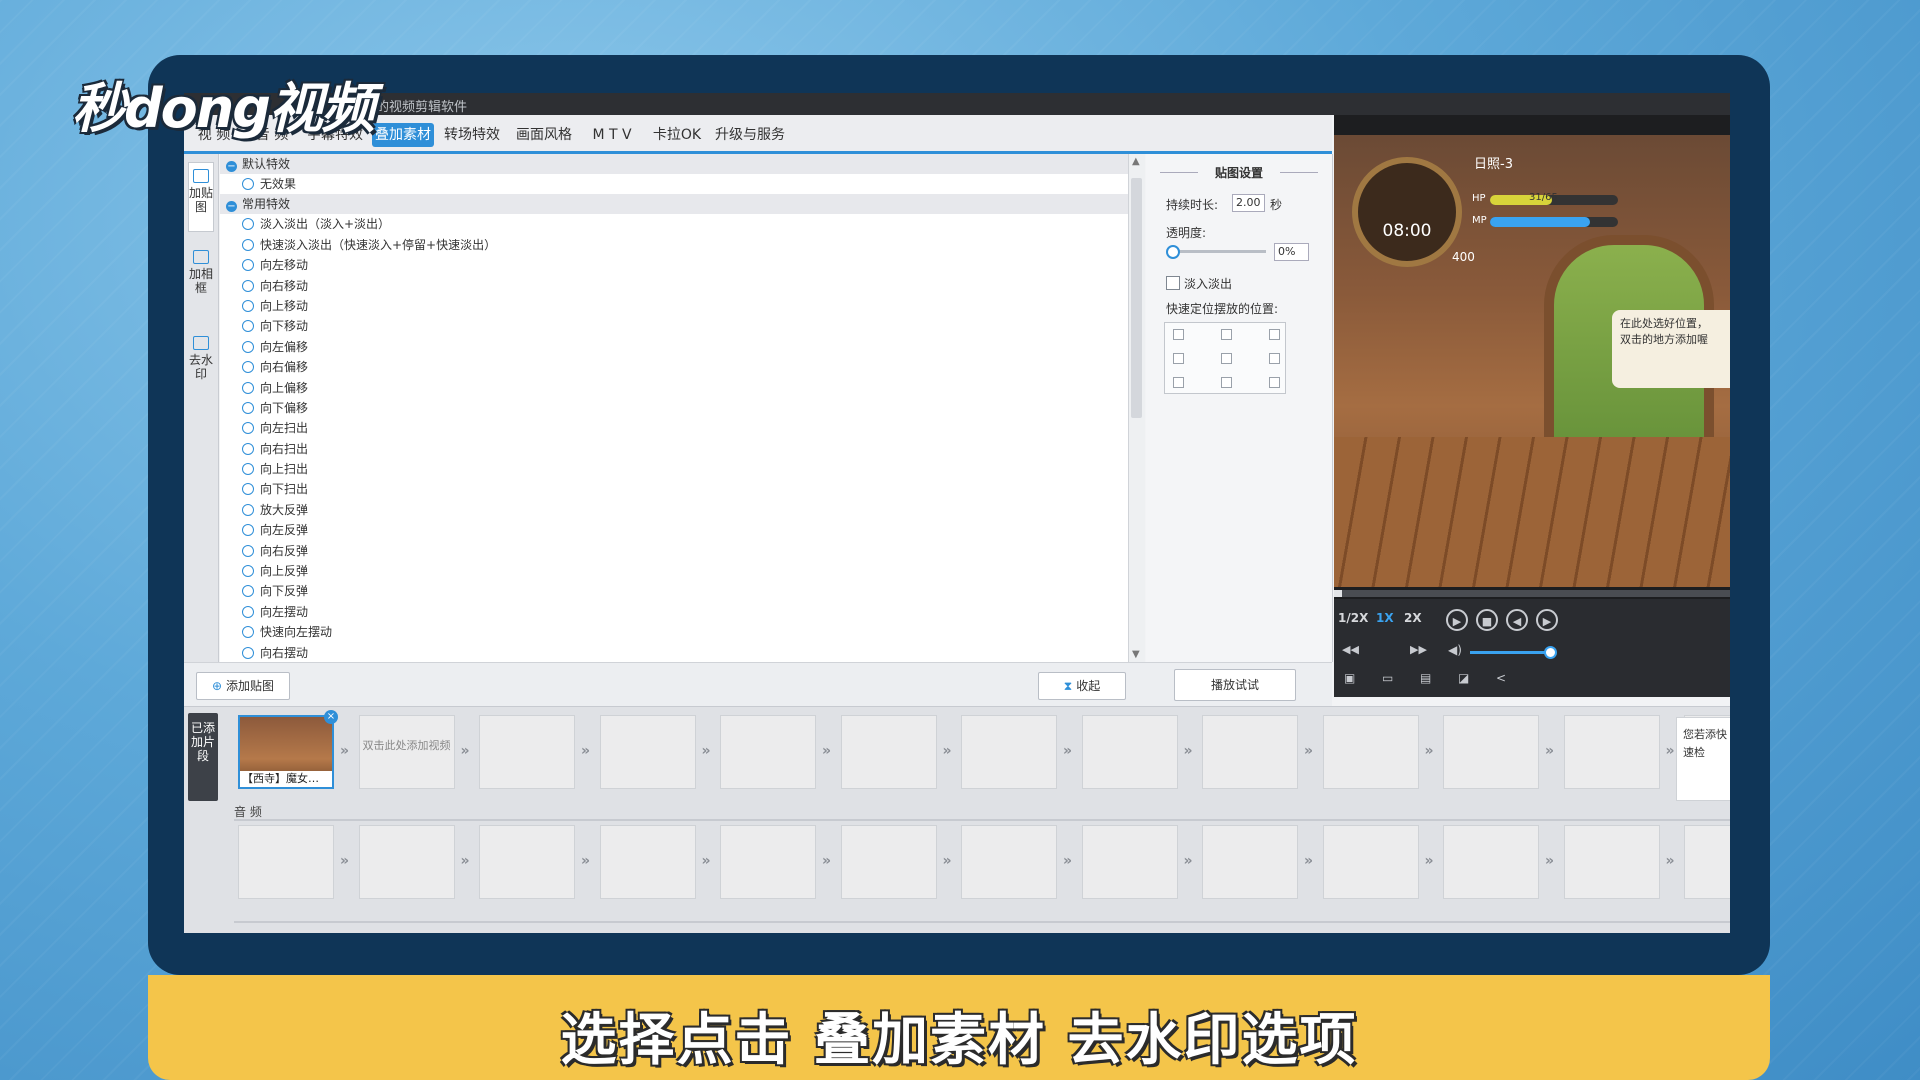 This screenshot has height=1080, width=1920. I want to click on tab-karaoke: 卡拉OK, so click(677, 135).